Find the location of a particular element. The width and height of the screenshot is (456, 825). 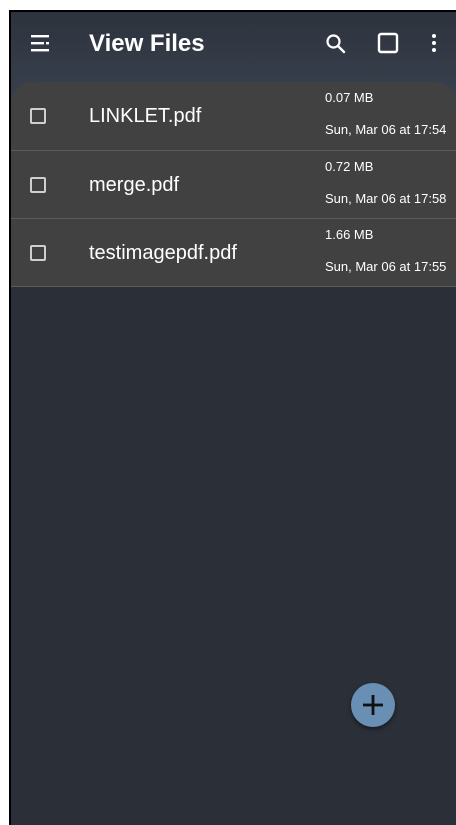

file-row: merge.pdf 0.72 MB Sun, Mar 06 at 17:58 is located at coordinates (233, 185).